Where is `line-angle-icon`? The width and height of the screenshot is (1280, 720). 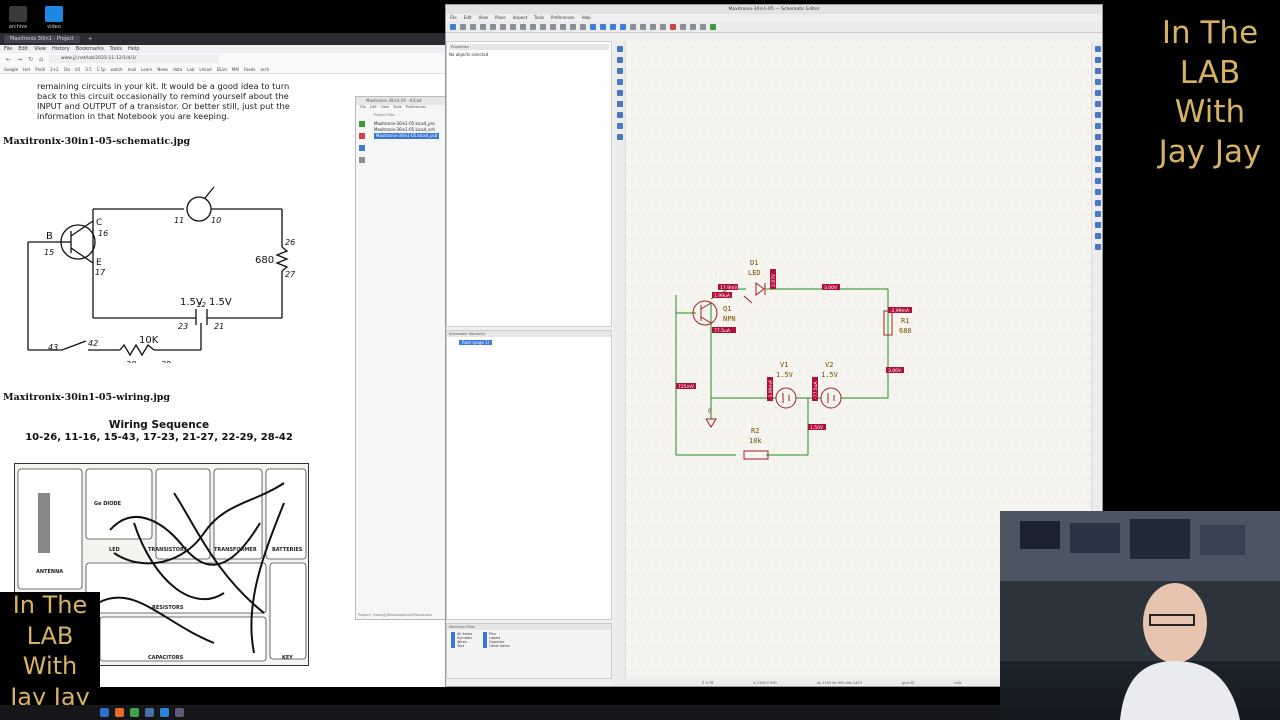 line-angle-icon is located at coordinates (619, 104).